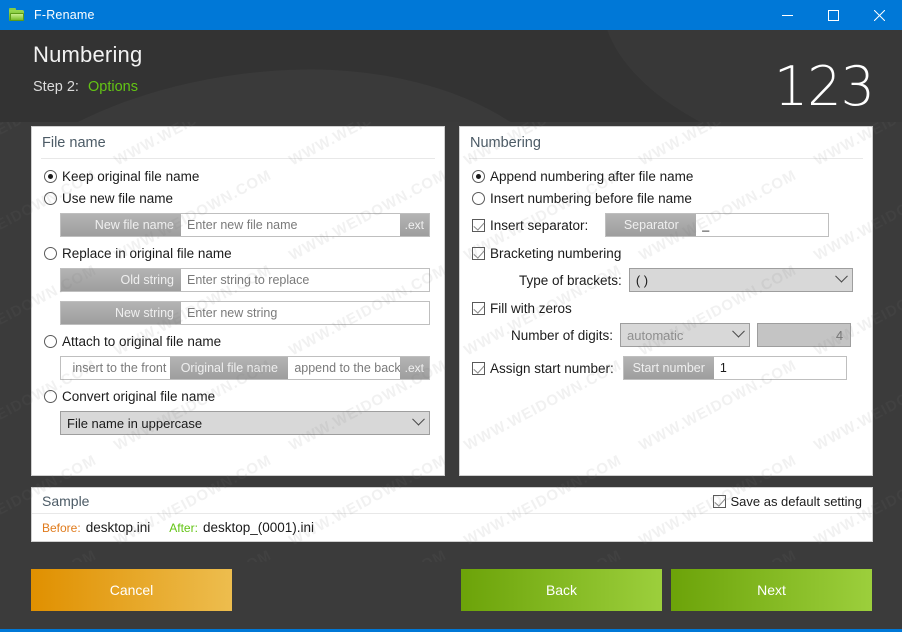  Describe the element at coordinates (116, 368) in the screenshot. I see `attach-front-input: insert to the front` at that location.